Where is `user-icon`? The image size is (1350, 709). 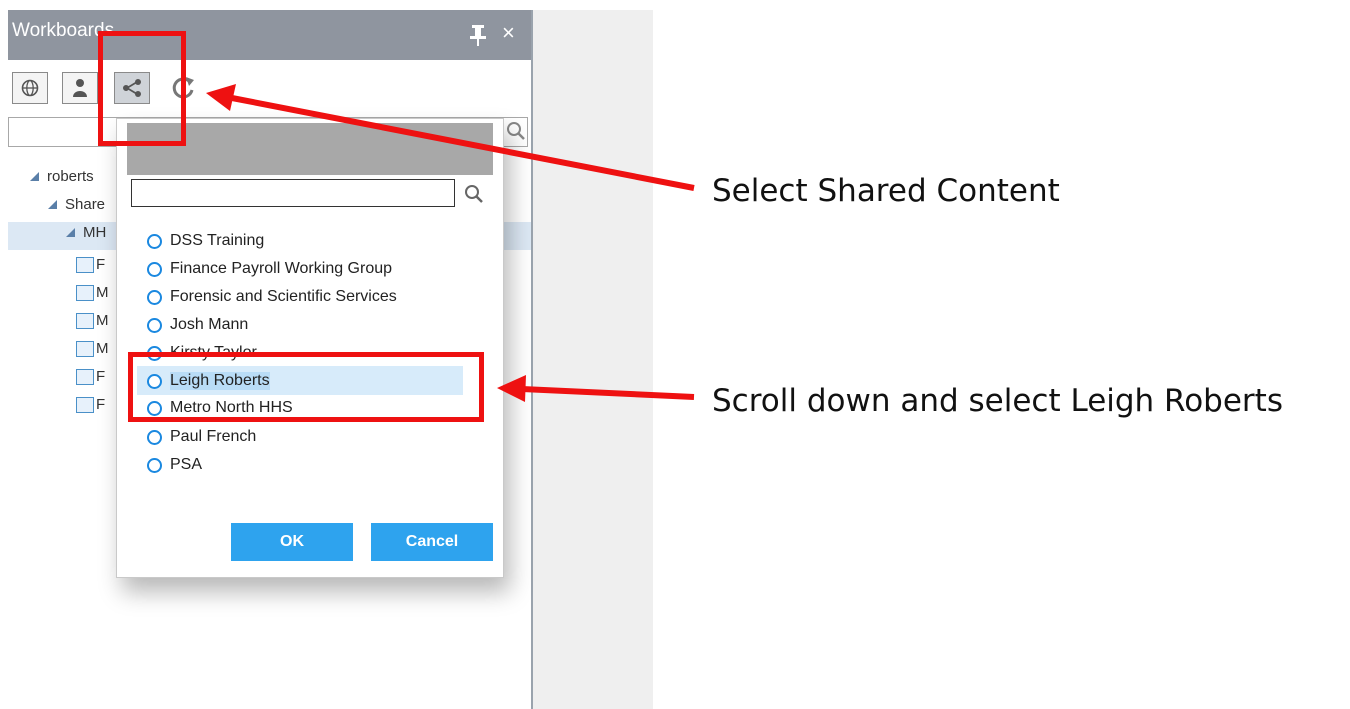
user-icon is located at coordinates (80, 88).